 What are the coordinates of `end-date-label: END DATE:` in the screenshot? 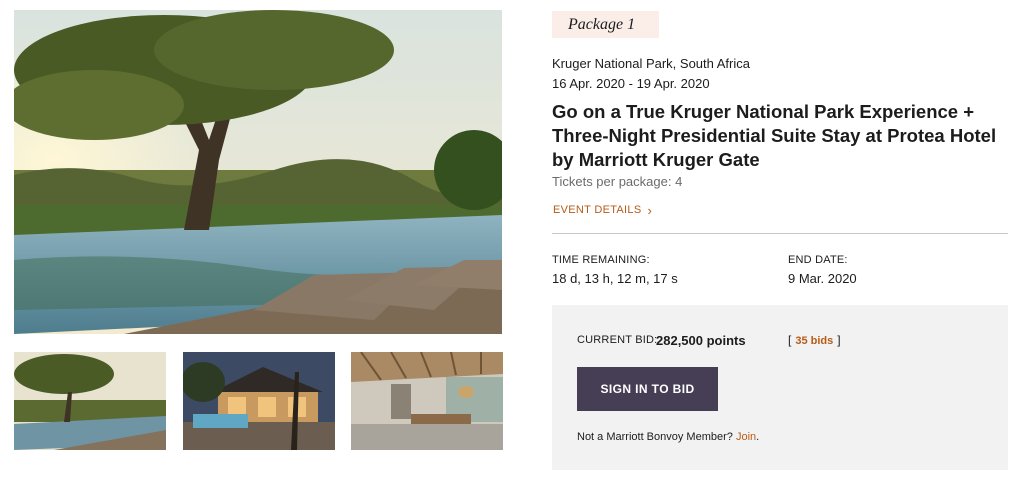 It's located at (818, 260).